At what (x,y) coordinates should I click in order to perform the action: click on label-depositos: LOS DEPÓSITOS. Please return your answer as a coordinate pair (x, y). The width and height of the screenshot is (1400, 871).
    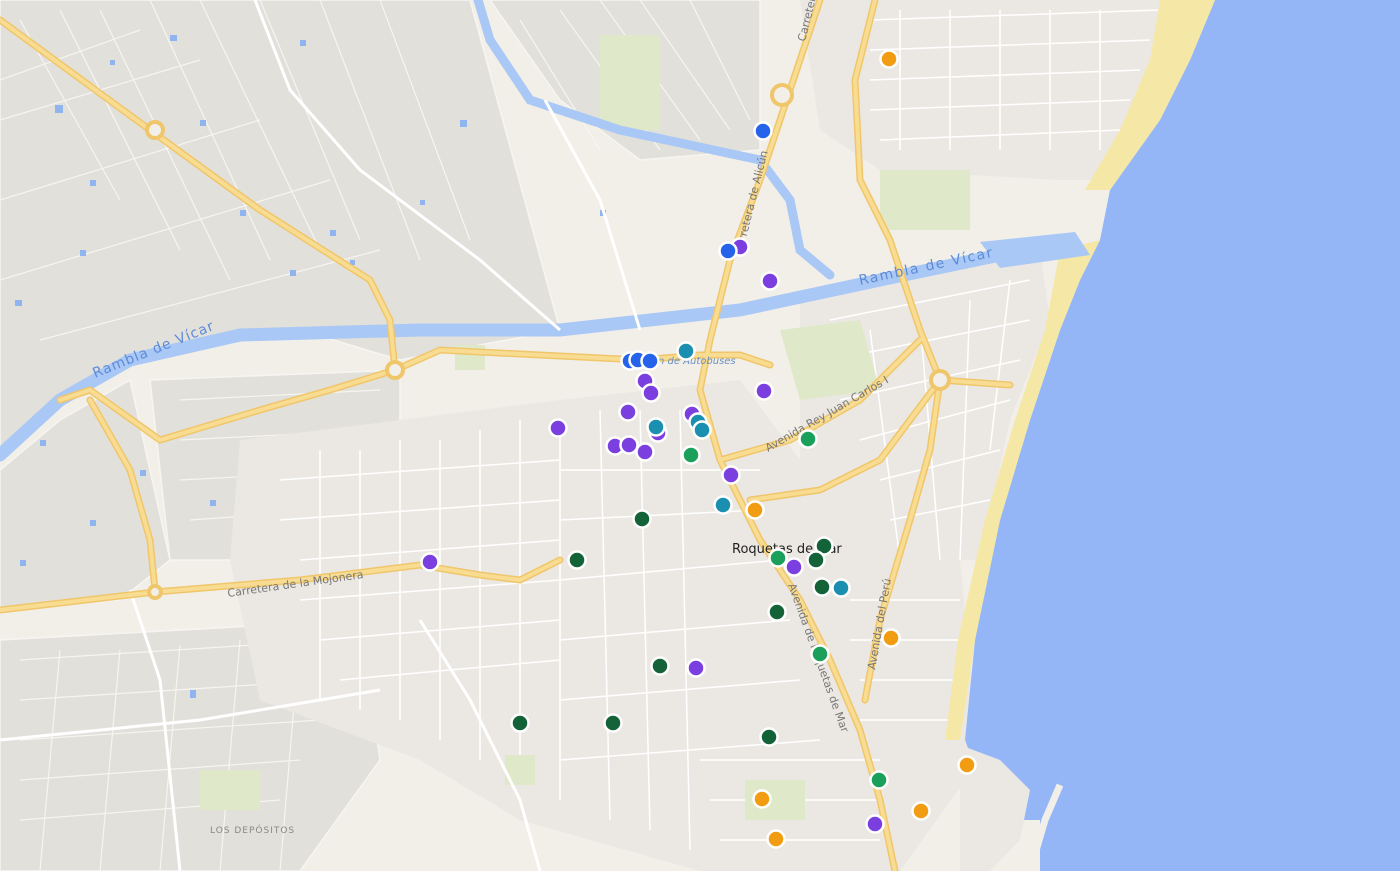
    Looking at the image, I should click on (252, 830).